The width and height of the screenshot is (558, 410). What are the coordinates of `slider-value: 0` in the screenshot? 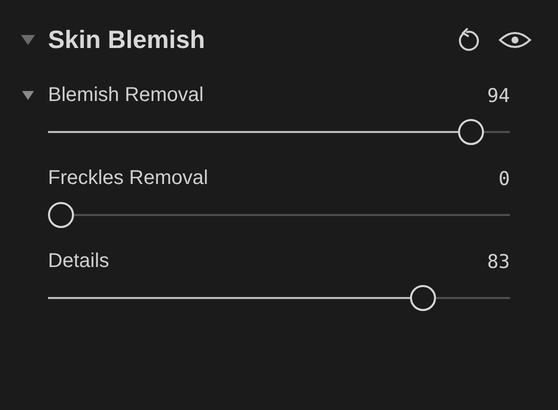 It's located at (504, 179).